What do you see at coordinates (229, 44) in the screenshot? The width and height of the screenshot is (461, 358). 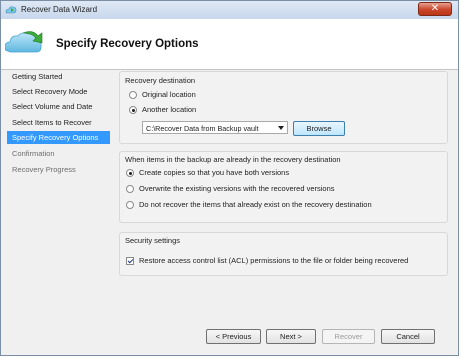 I see `wizard-header: Specify Recovery Options` at bounding box center [229, 44].